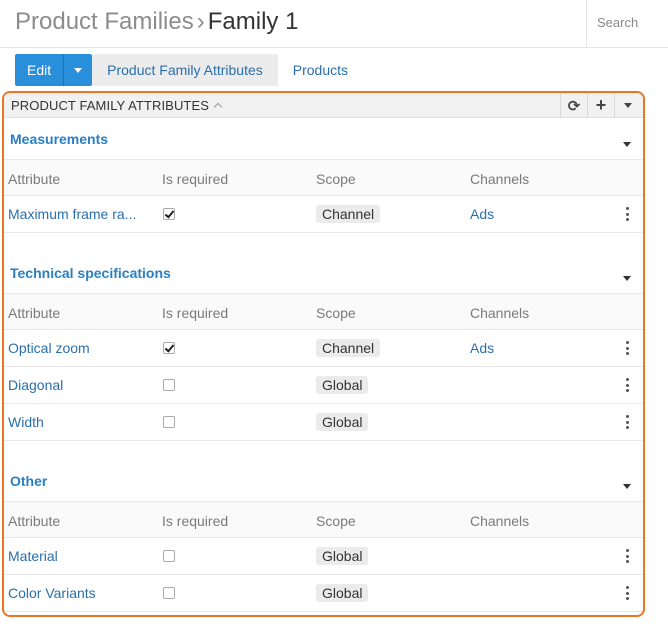 Image resolution: width=668 pixels, height=630 pixels. I want to click on table-row: Optical zoom Channel Ads, so click(323, 348).